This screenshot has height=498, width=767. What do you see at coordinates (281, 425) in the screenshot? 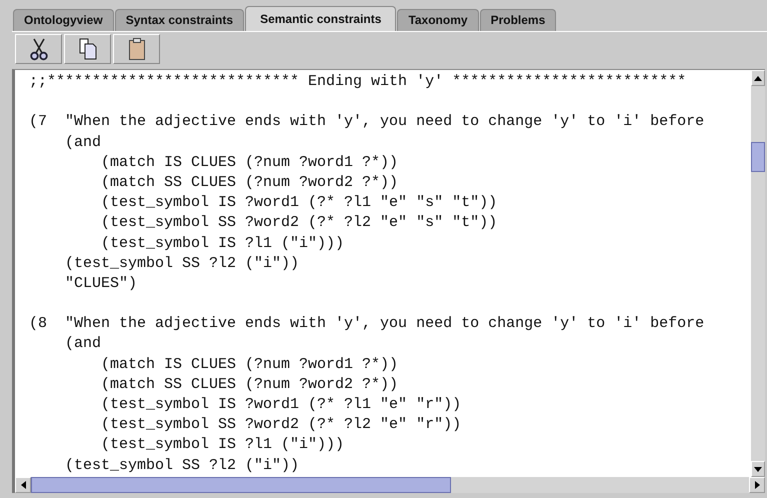
I see `code-line: (test_symbol SS ?word2 (?* ?l2 "e" "r"))` at bounding box center [281, 425].